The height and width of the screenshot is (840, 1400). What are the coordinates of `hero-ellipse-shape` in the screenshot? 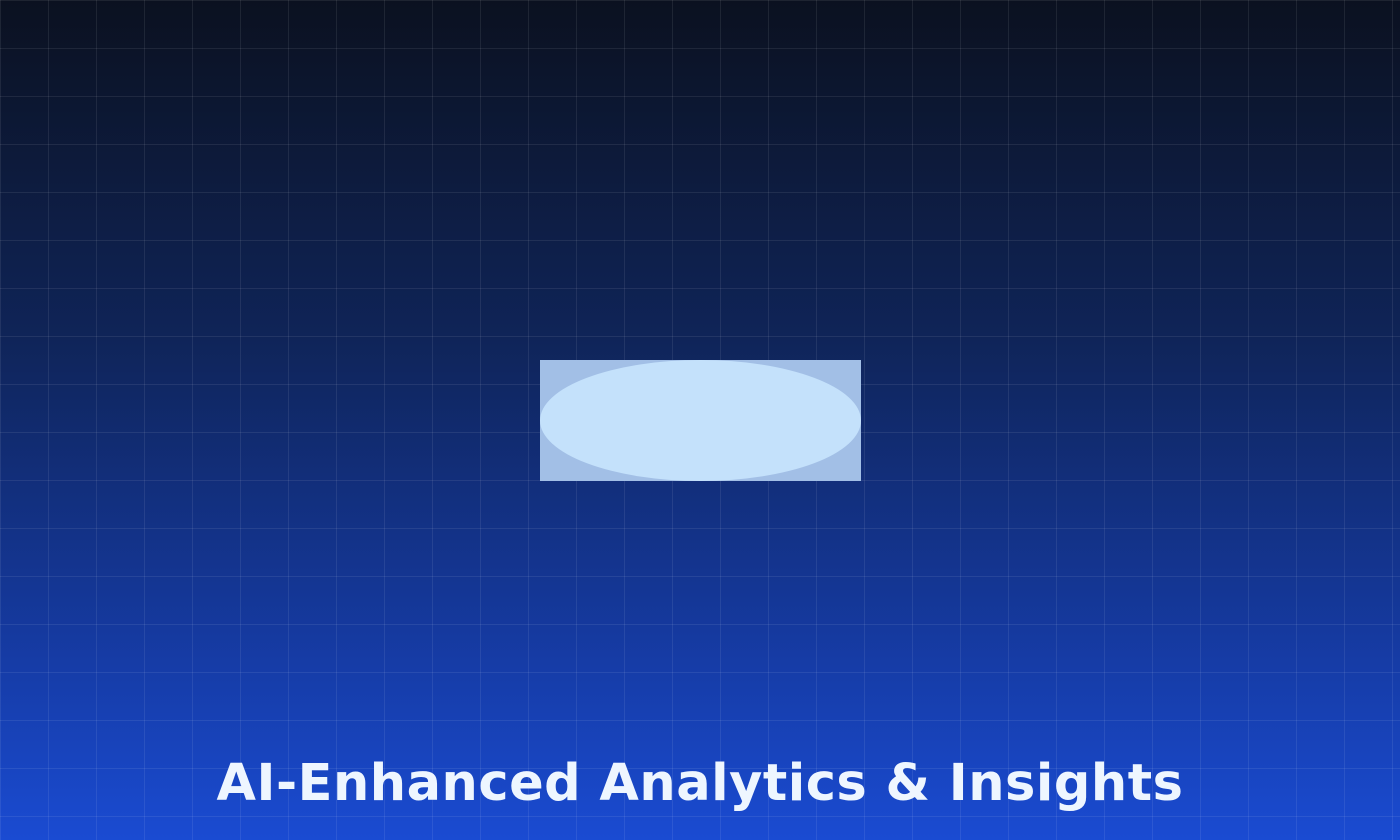 It's located at (700, 420).